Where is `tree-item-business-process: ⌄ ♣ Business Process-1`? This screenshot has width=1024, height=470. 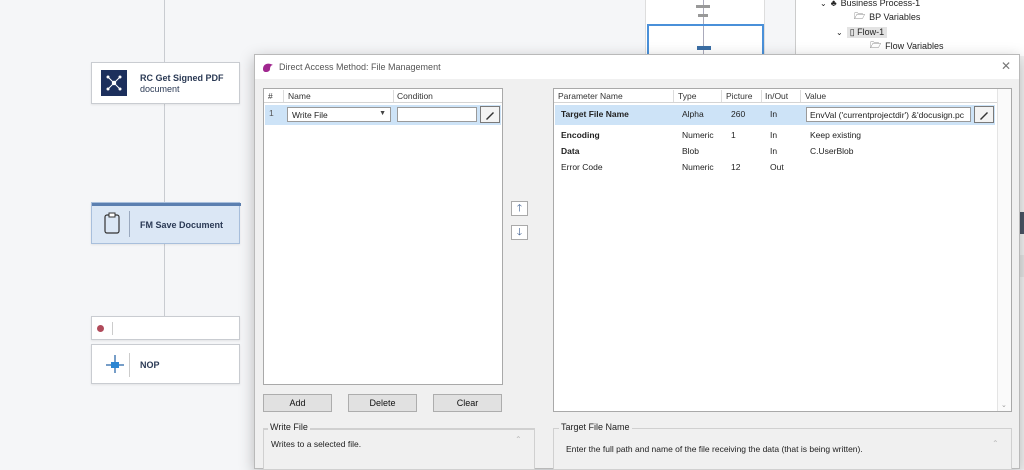
tree-item-business-process: ⌄ ♣ Business Process-1 is located at coordinates (870, 5).